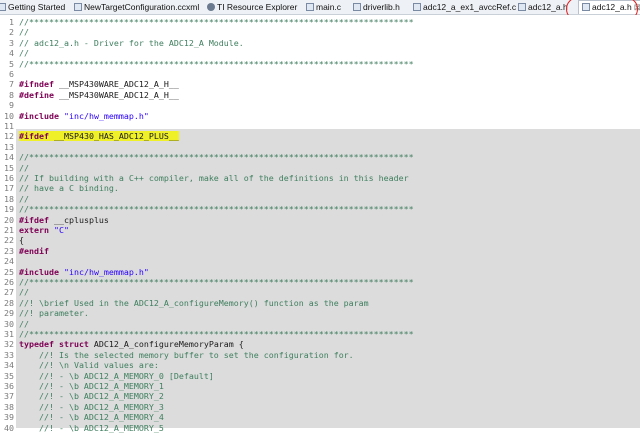  I want to click on line-number: 22, so click(9, 240).